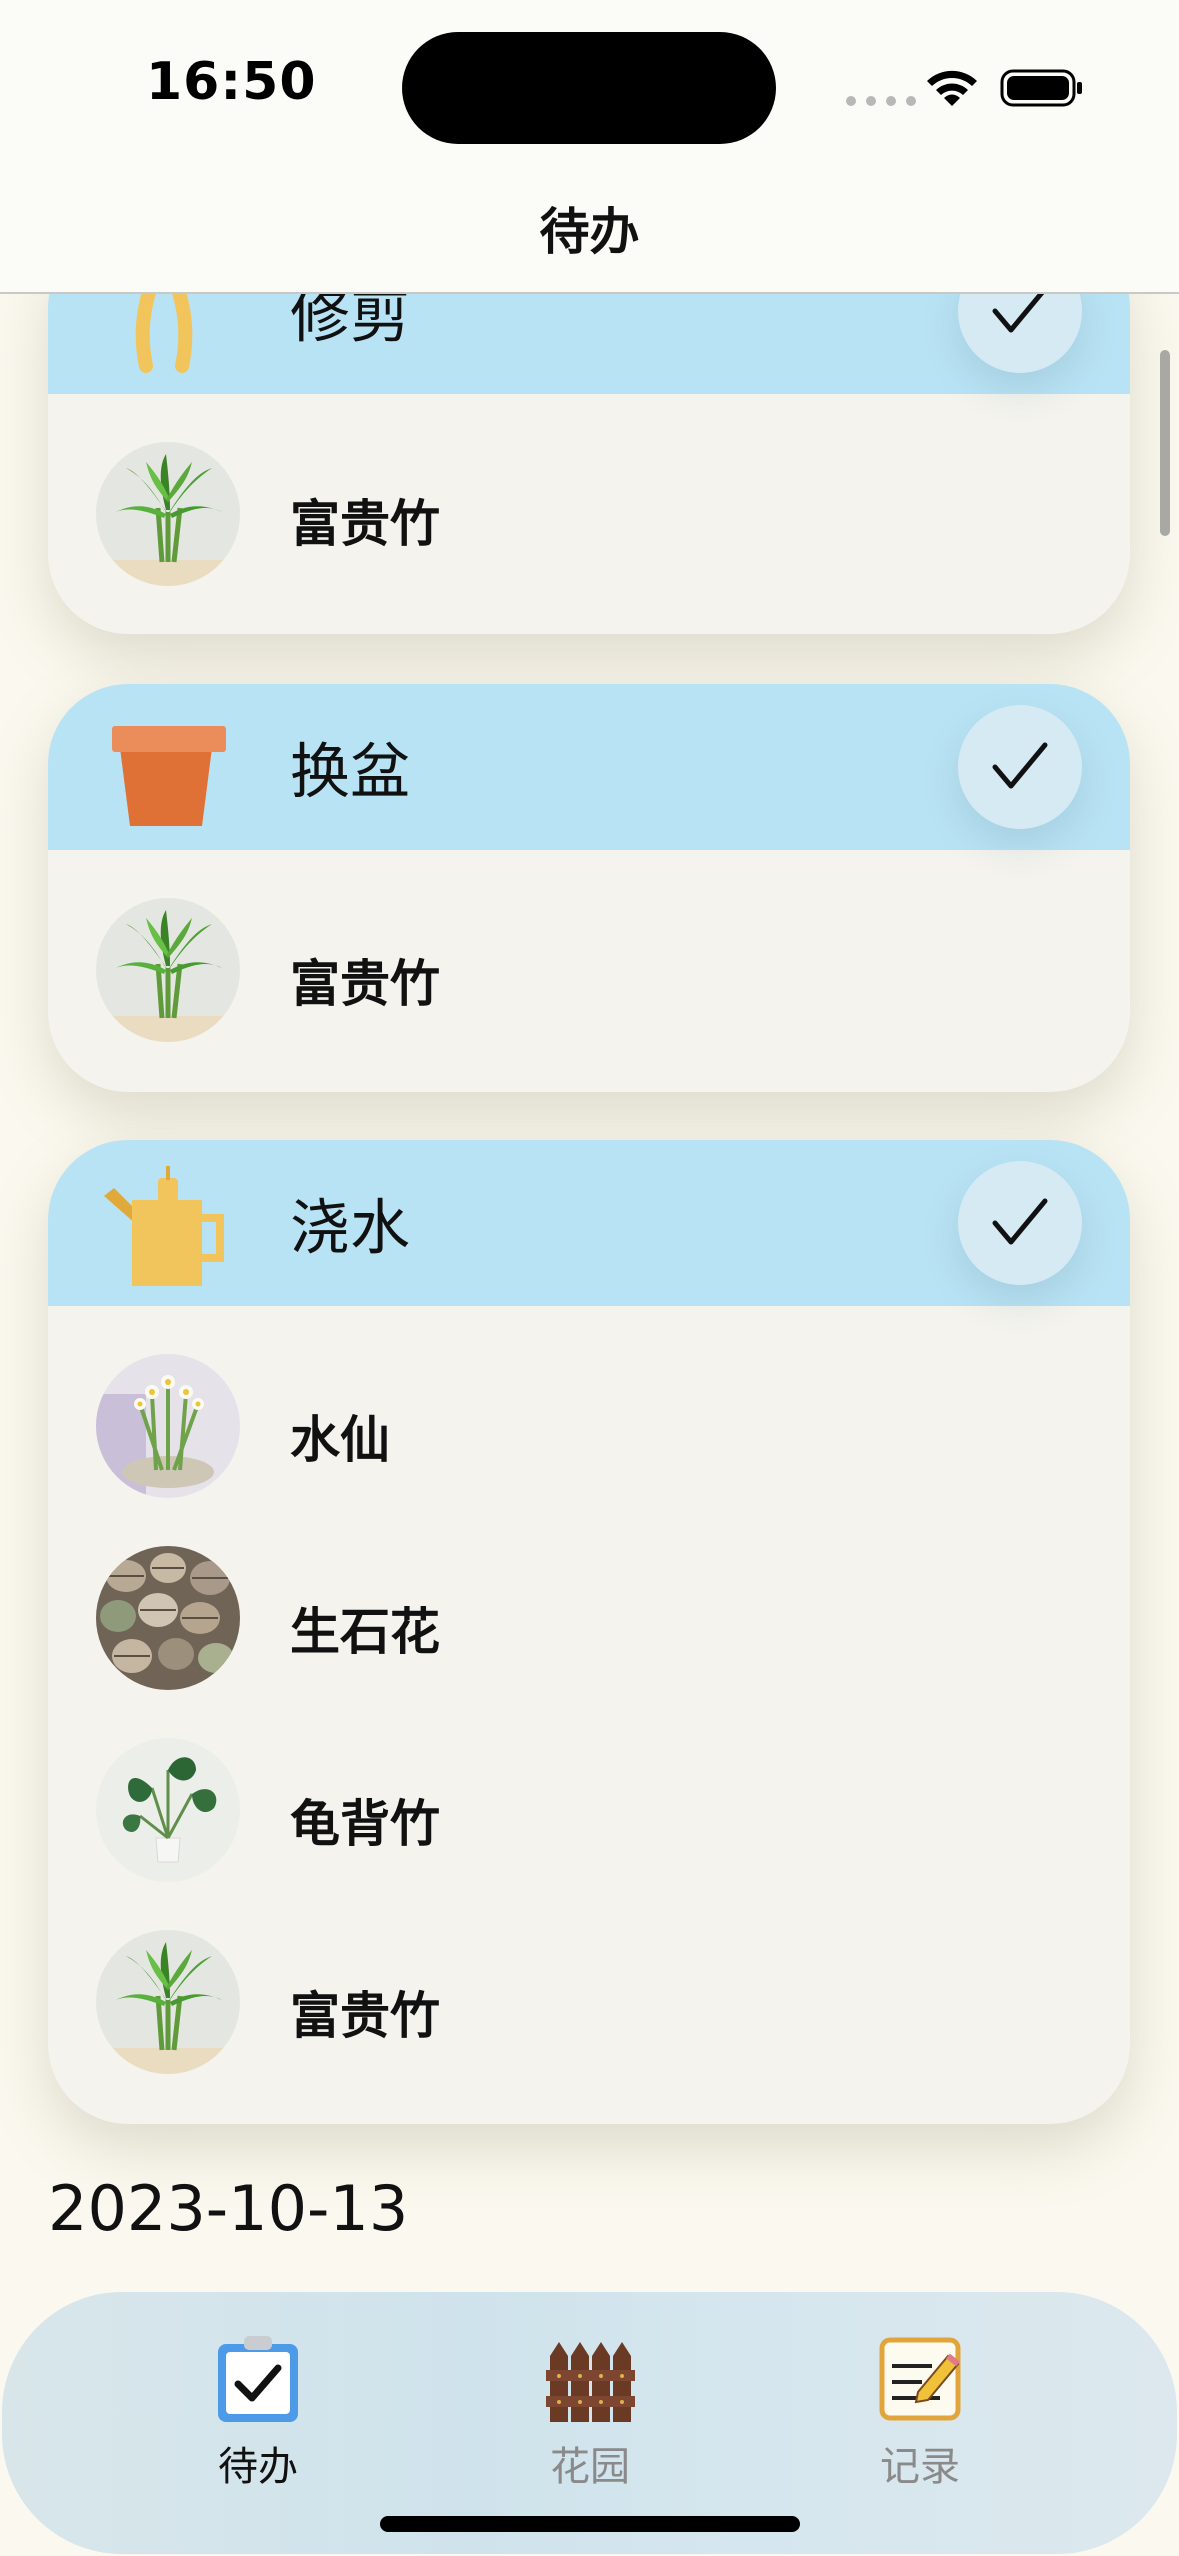 Image resolution: width=1179 pixels, height=2556 pixels. Describe the element at coordinates (169, 776) in the screenshot. I see `flower-pot-icon` at that location.